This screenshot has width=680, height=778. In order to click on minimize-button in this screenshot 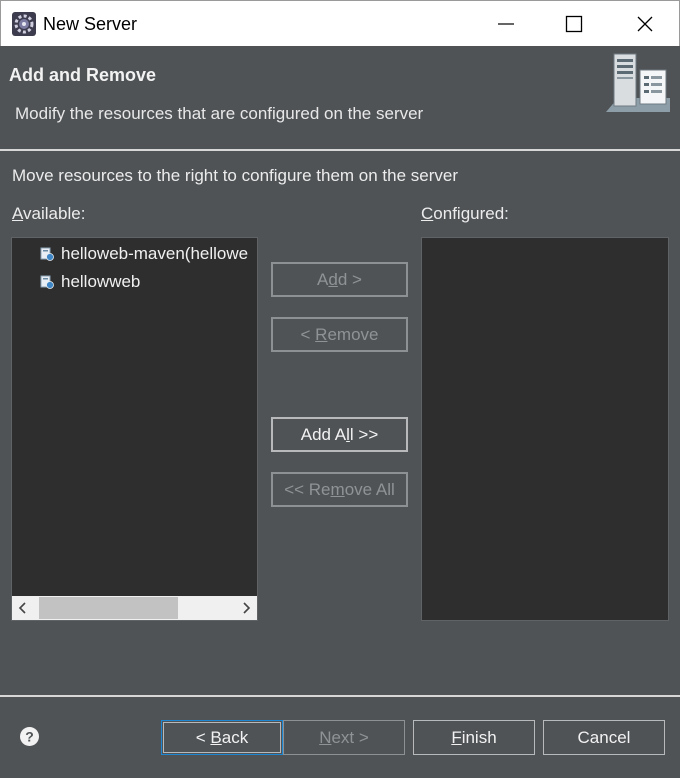, I will do `click(506, 24)`.